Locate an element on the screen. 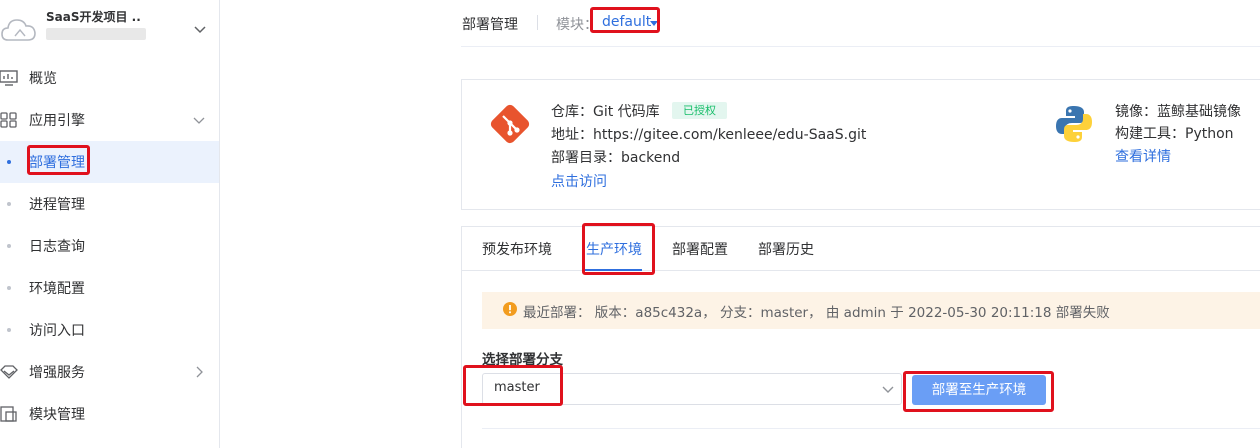 Image resolution: width=1260 pixels, height=448 pixels. sidebar-item-deploy-management: 部署管理 is located at coordinates (109, 162).